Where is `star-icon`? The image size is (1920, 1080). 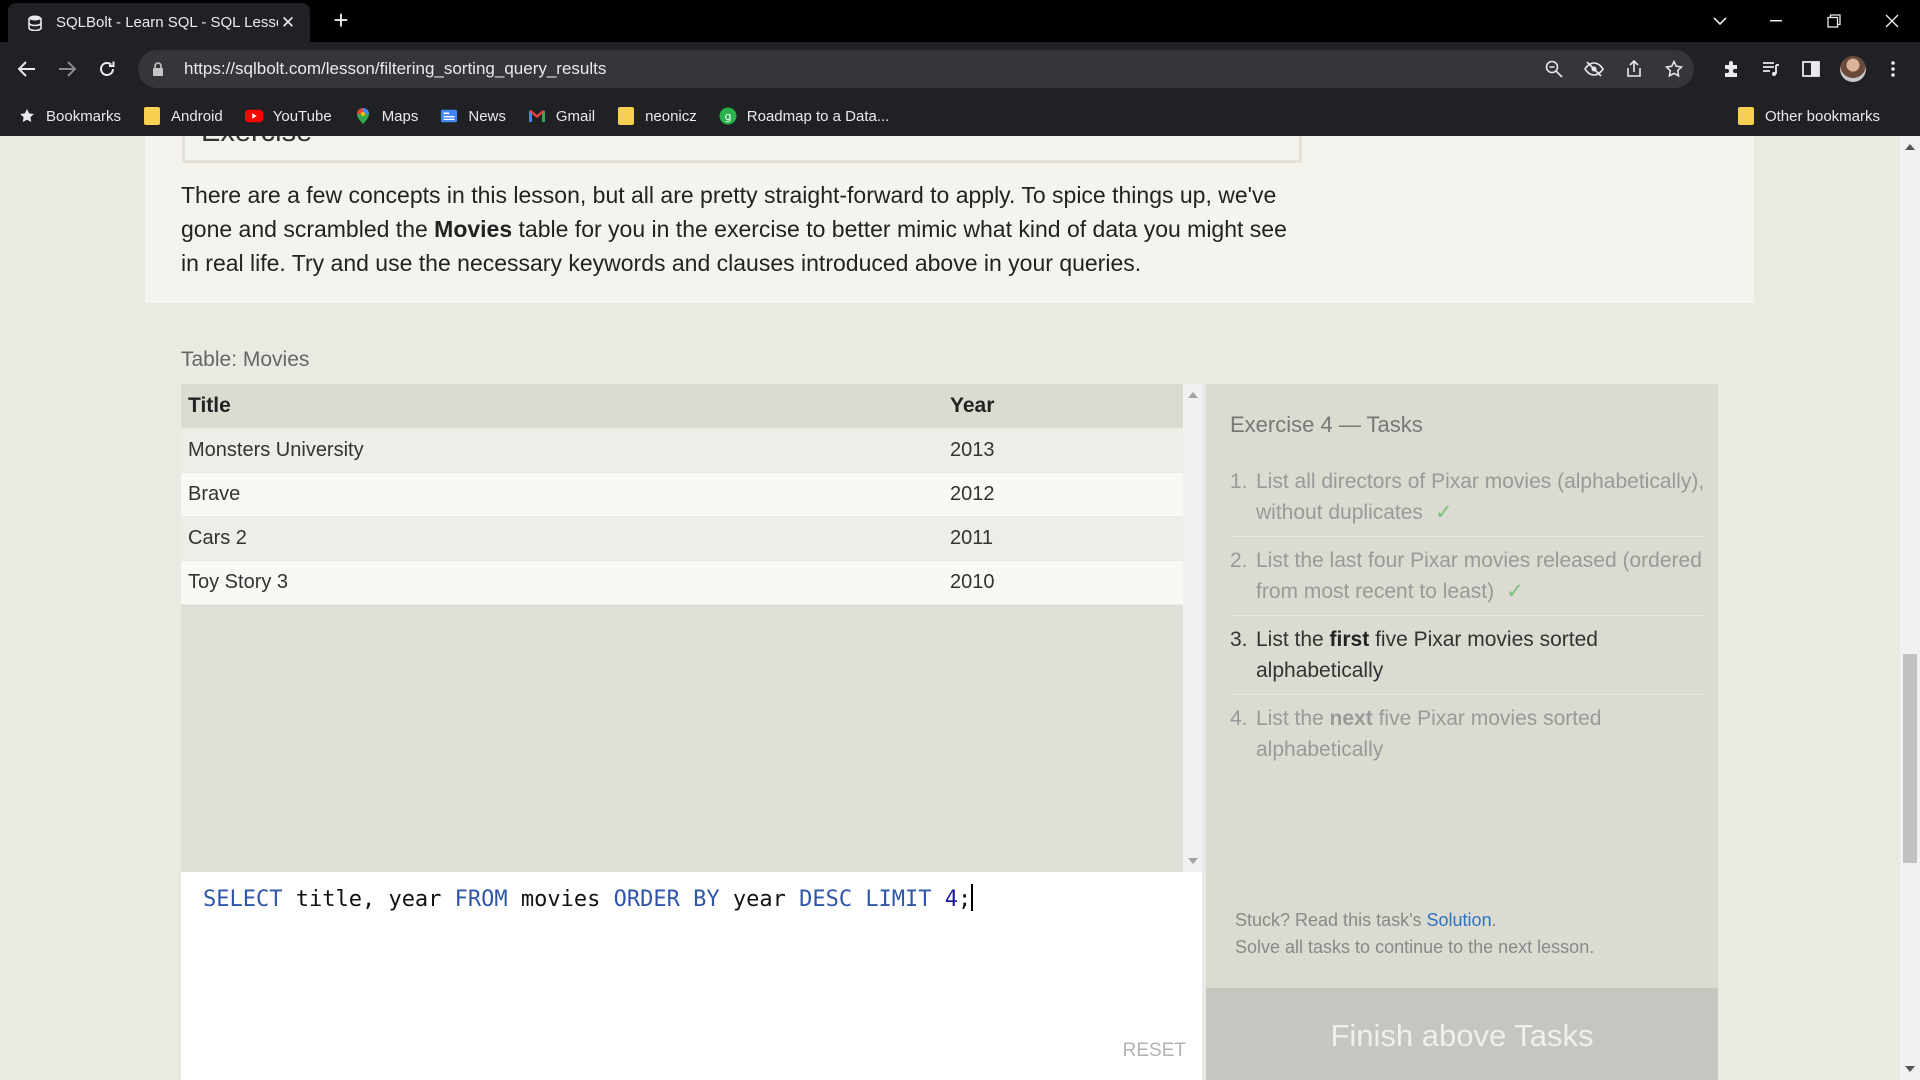
star-icon is located at coordinates (27, 116).